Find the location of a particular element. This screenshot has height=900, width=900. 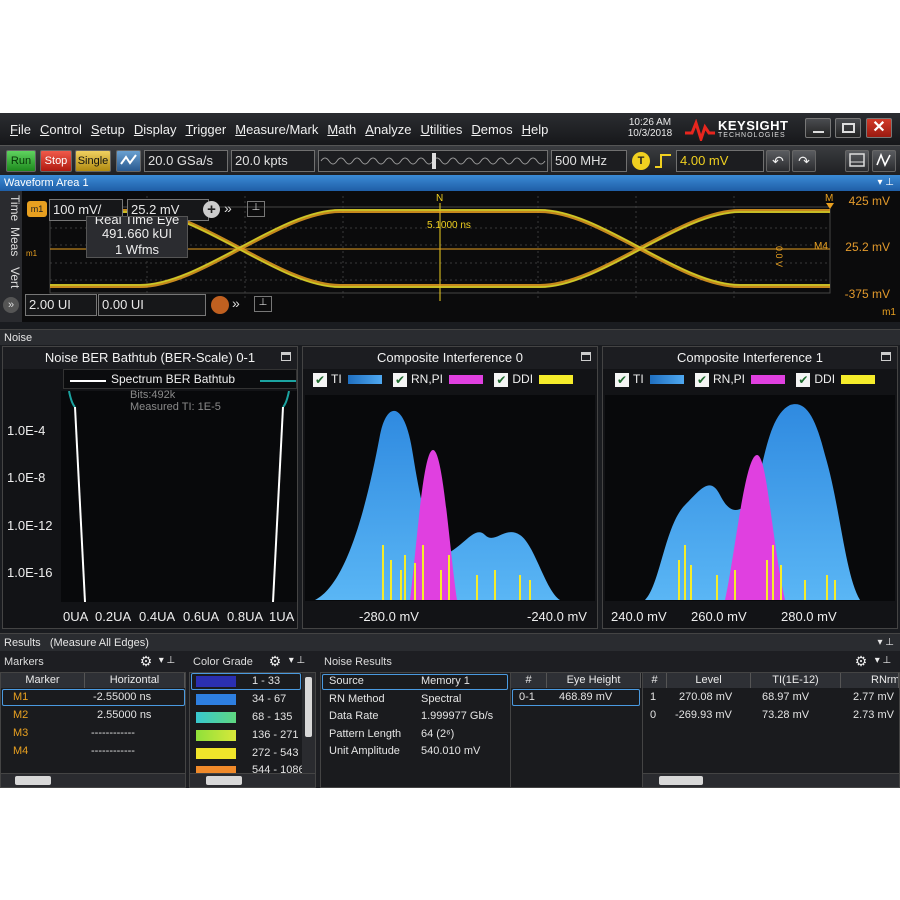

levels-scrollbar is located at coordinates (771, 780).